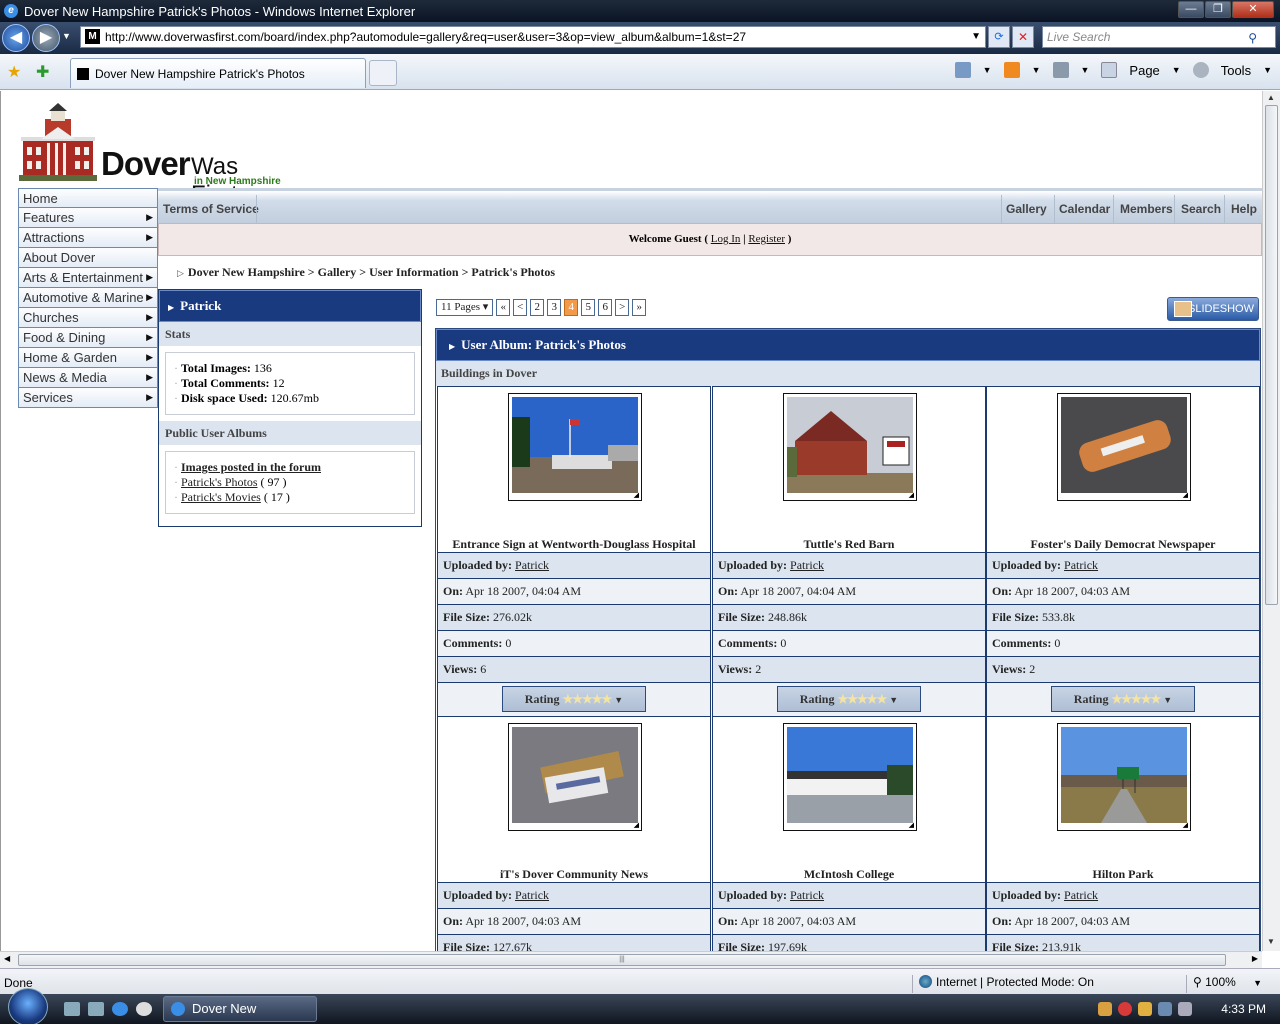 This screenshot has width=1280, height=1024. I want to click on next-page-button: >, so click(622, 307).